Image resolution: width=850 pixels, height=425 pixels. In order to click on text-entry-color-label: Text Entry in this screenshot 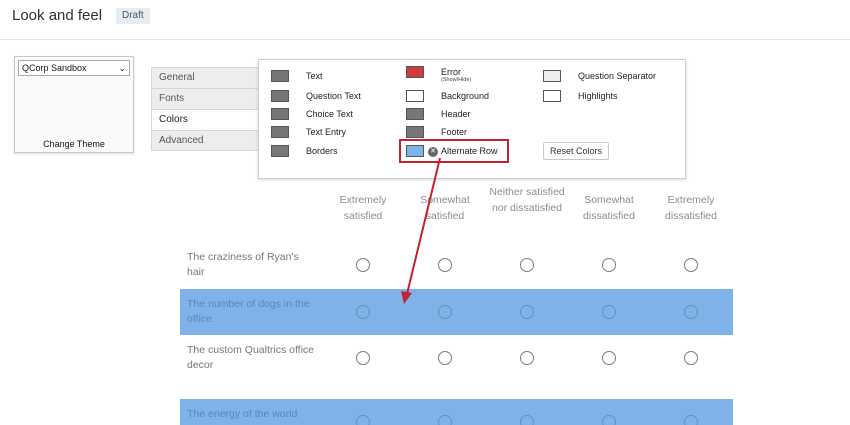, I will do `click(326, 132)`.